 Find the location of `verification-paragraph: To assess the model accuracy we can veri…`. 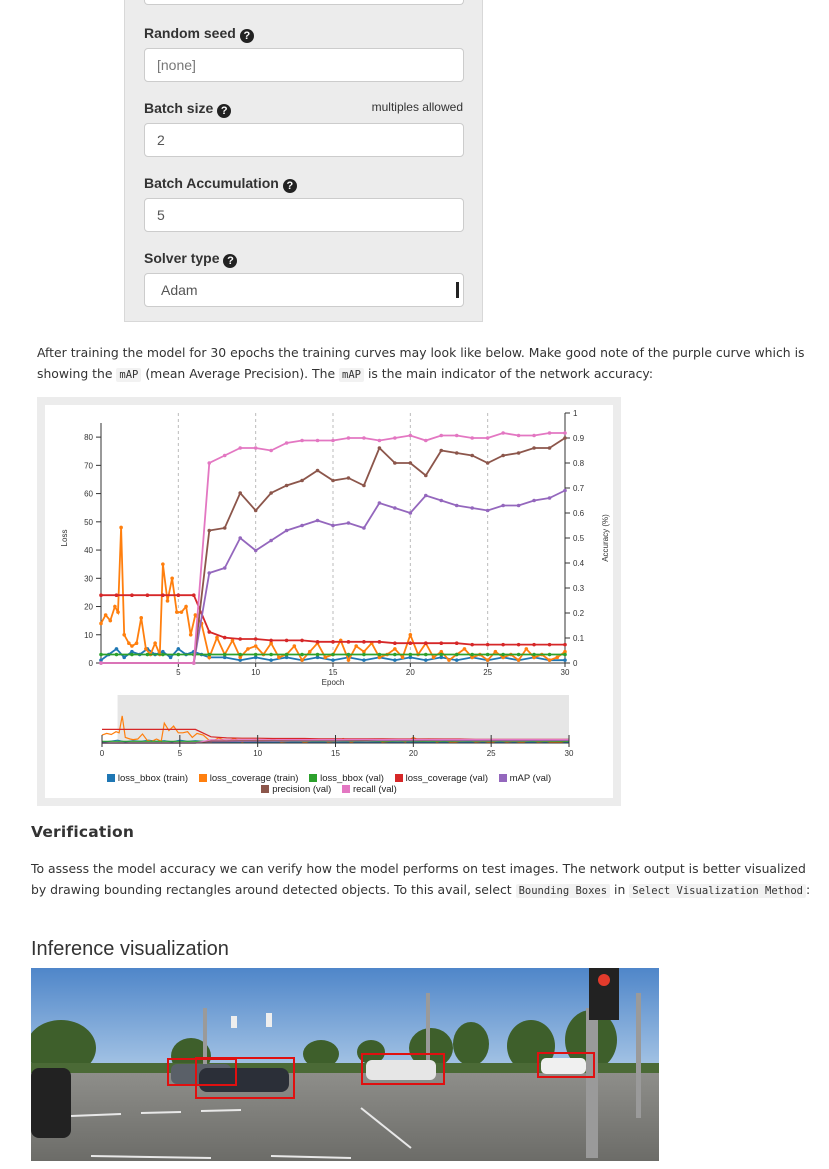

verification-paragraph: To assess the model accuracy we can veri… is located at coordinates (421, 879).